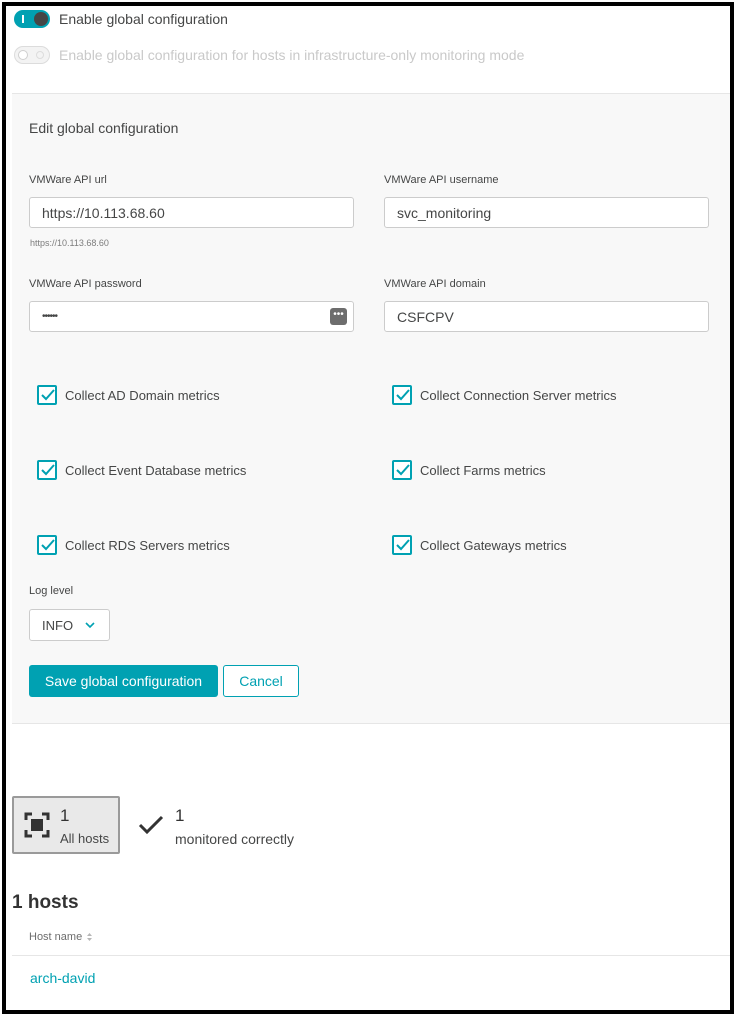  I want to click on checkmark-icon, so click(151, 825).